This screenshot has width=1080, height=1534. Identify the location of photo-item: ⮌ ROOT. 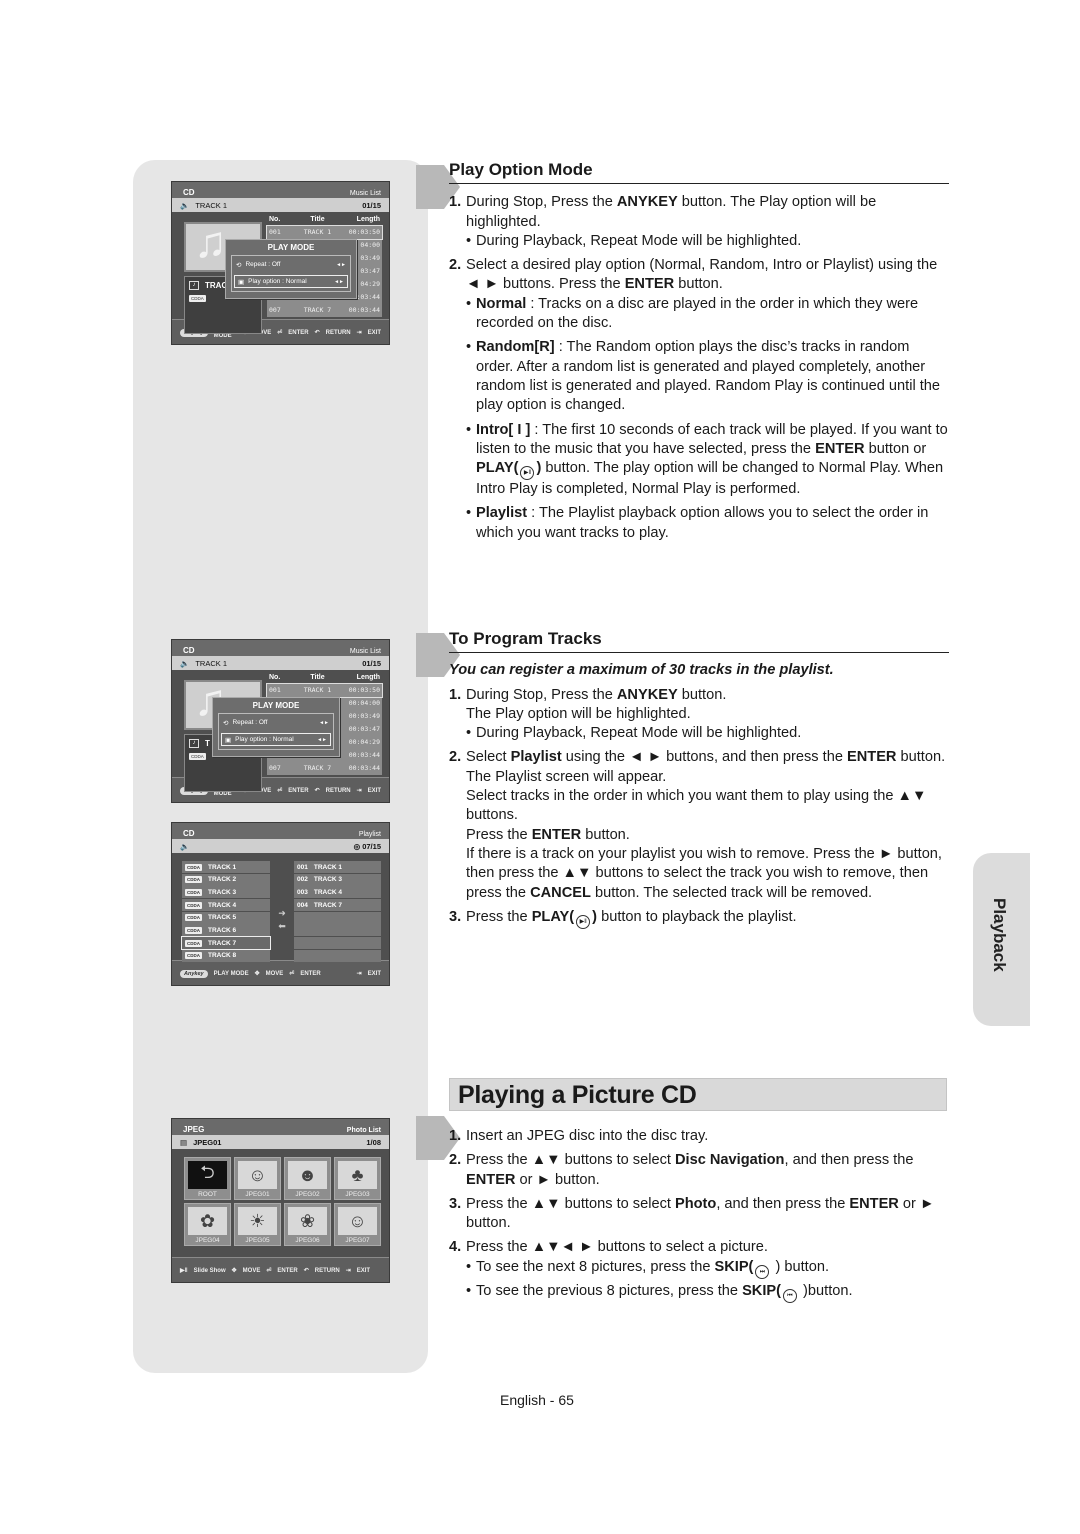
(207, 1178).